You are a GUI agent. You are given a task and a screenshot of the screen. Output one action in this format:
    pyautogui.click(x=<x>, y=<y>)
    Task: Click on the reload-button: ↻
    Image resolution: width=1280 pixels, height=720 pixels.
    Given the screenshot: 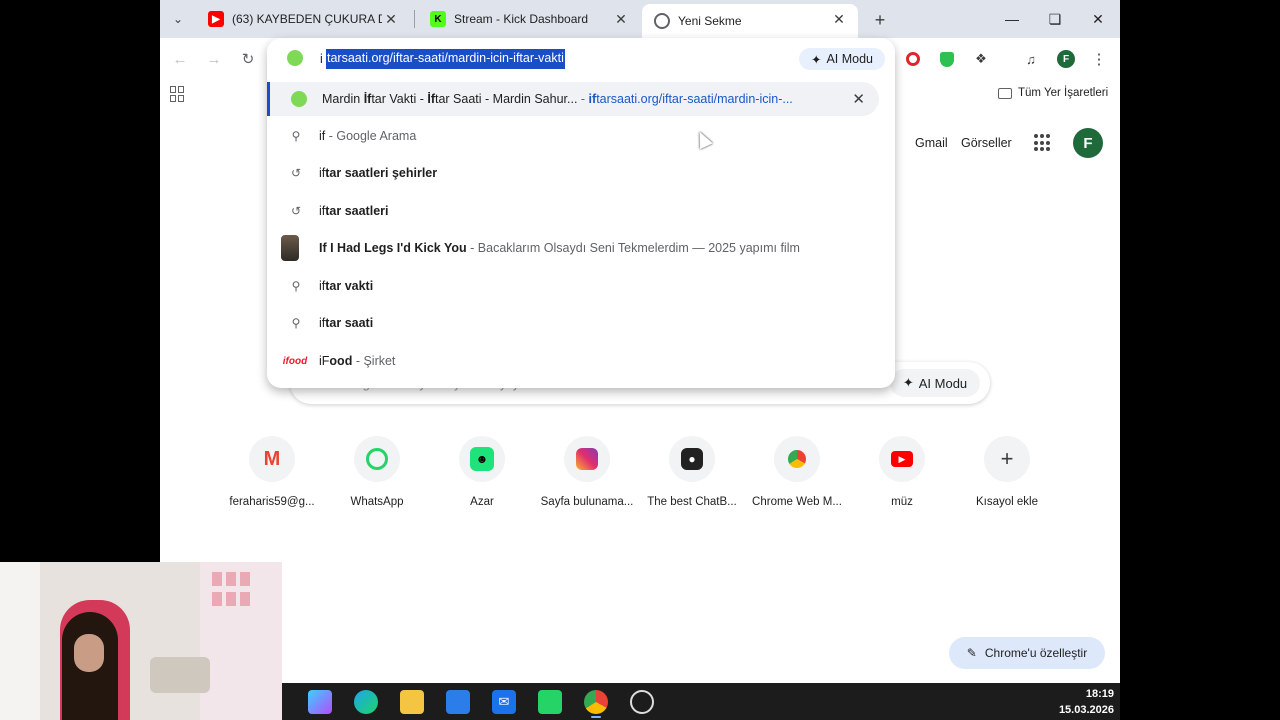 What is the action you would take?
    pyautogui.click(x=248, y=59)
    